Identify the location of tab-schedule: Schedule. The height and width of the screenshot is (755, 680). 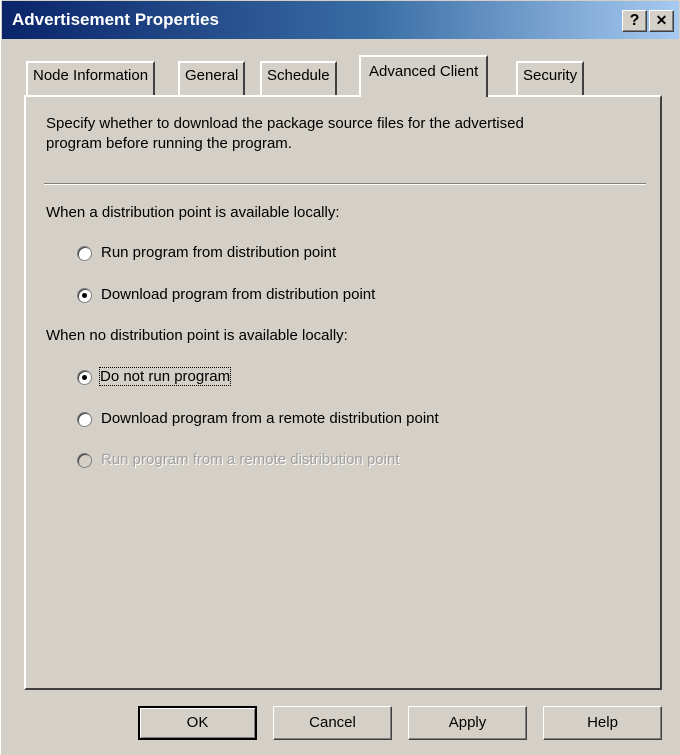
(298, 78).